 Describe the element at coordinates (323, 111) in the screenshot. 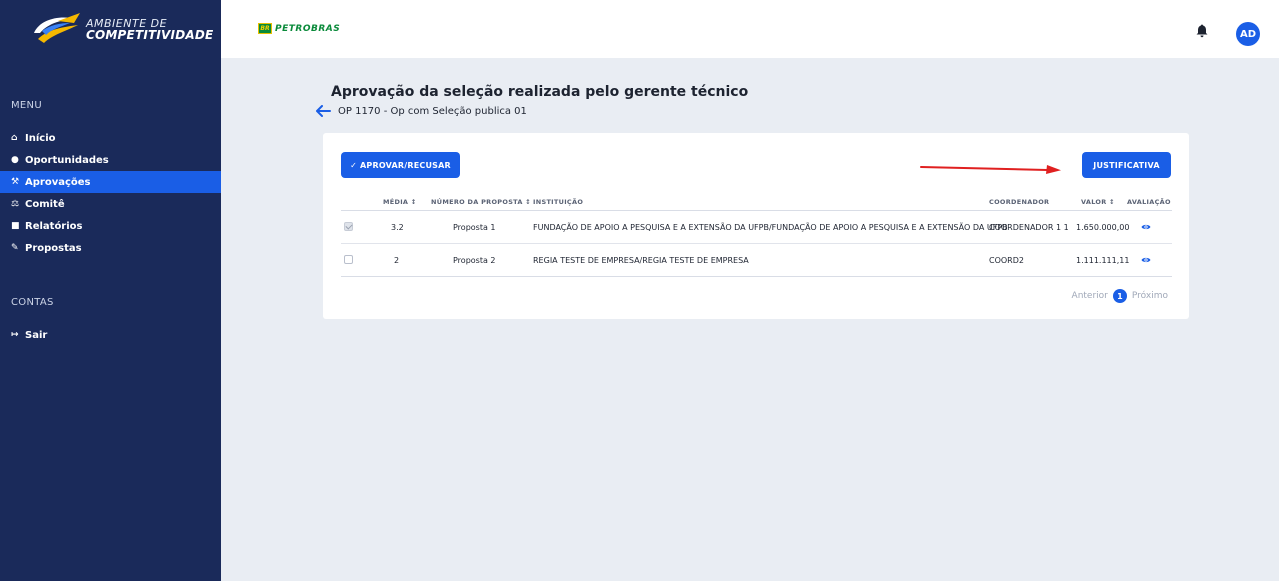

I see `arrow-left-icon` at that location.